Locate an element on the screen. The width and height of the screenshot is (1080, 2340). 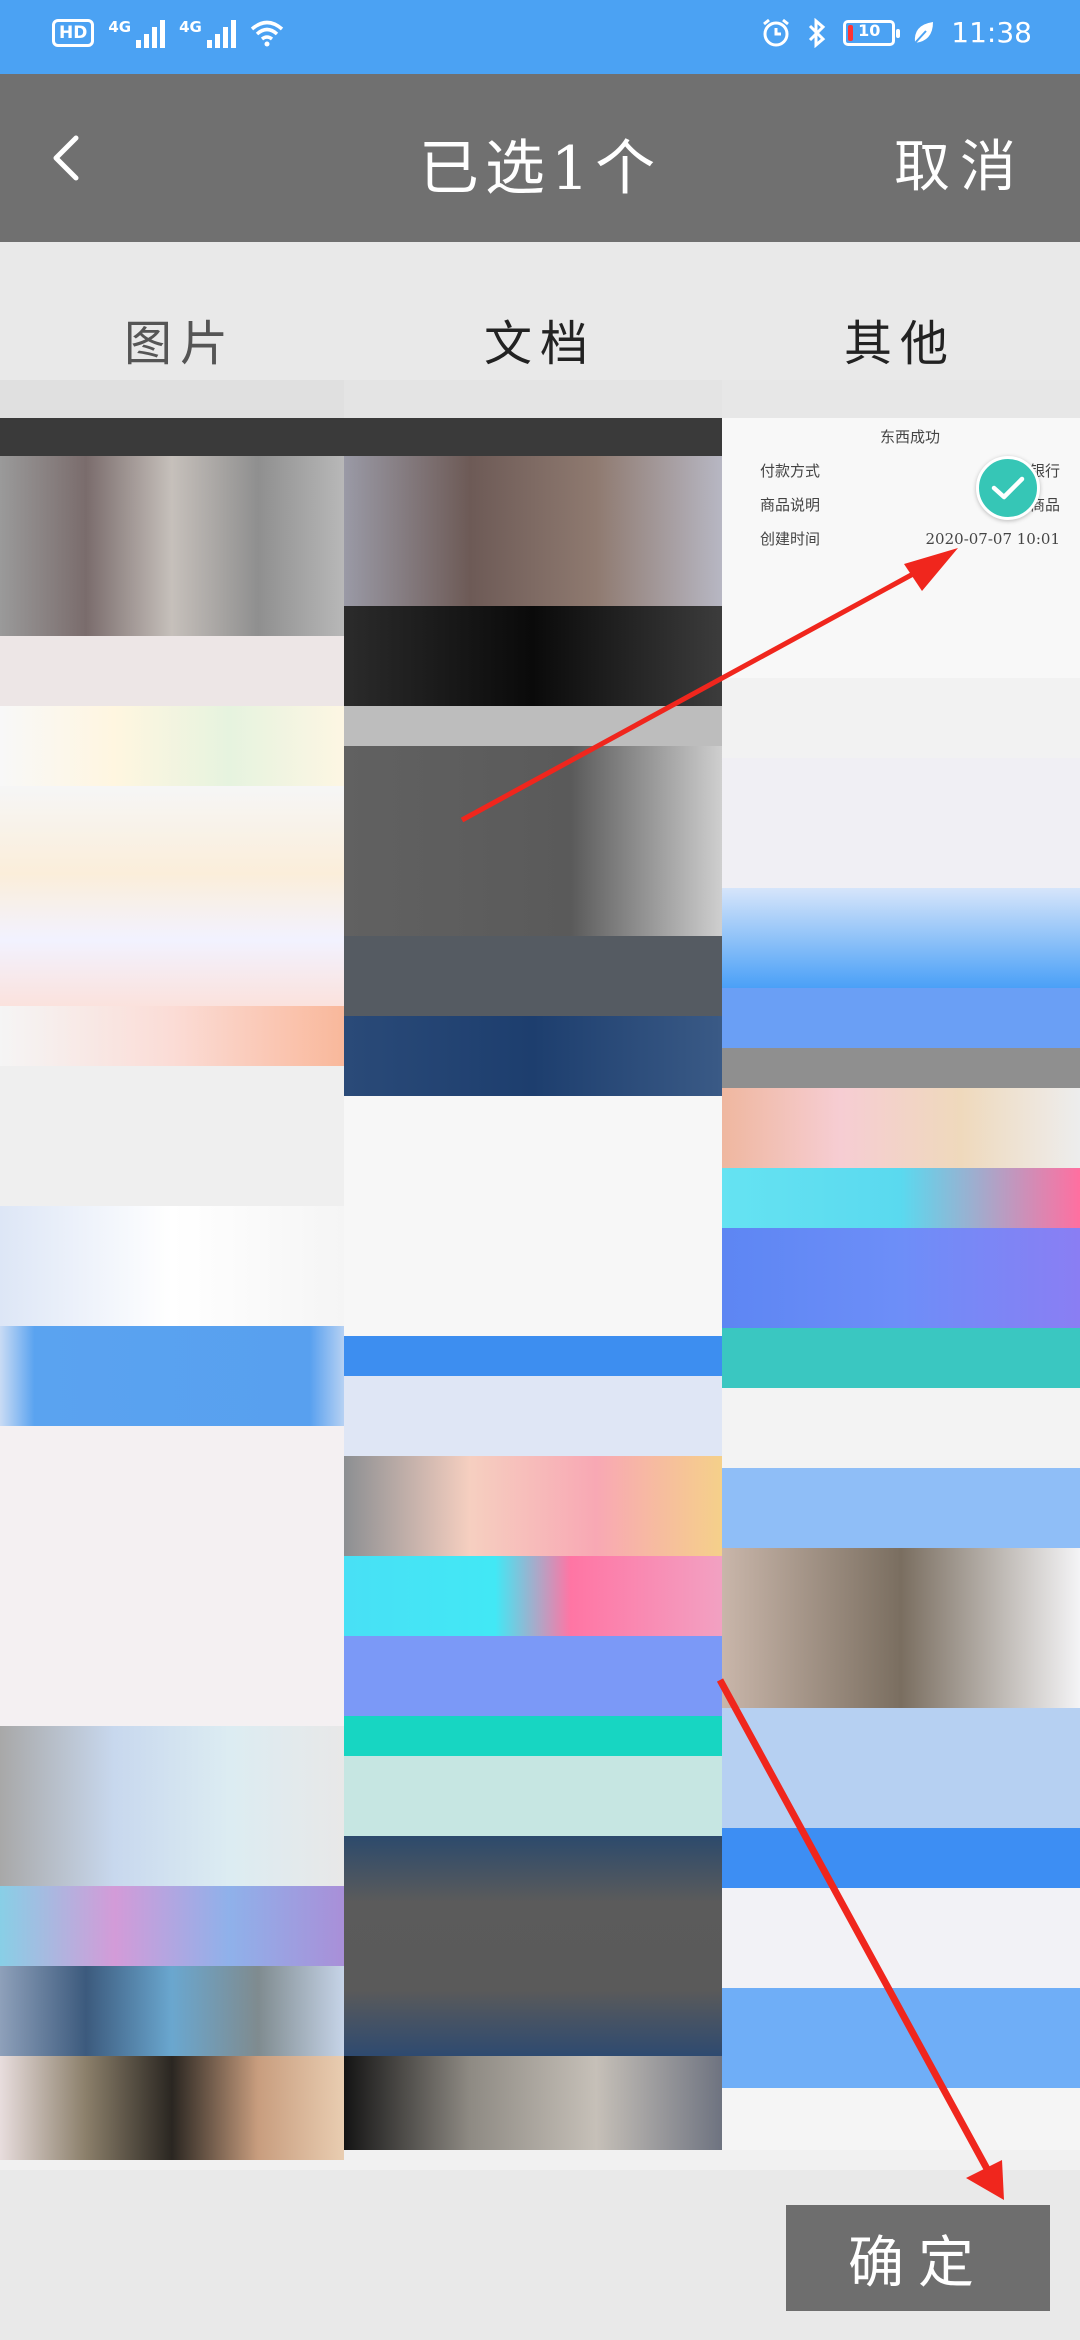
preview-label: 商品说明 is located at coordinates (790, 505).